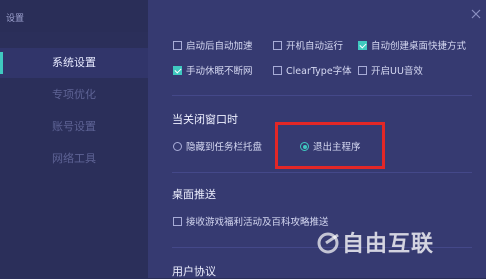  I want to click on checkbox-label: 手动休眠不断网, so click(219, 71).